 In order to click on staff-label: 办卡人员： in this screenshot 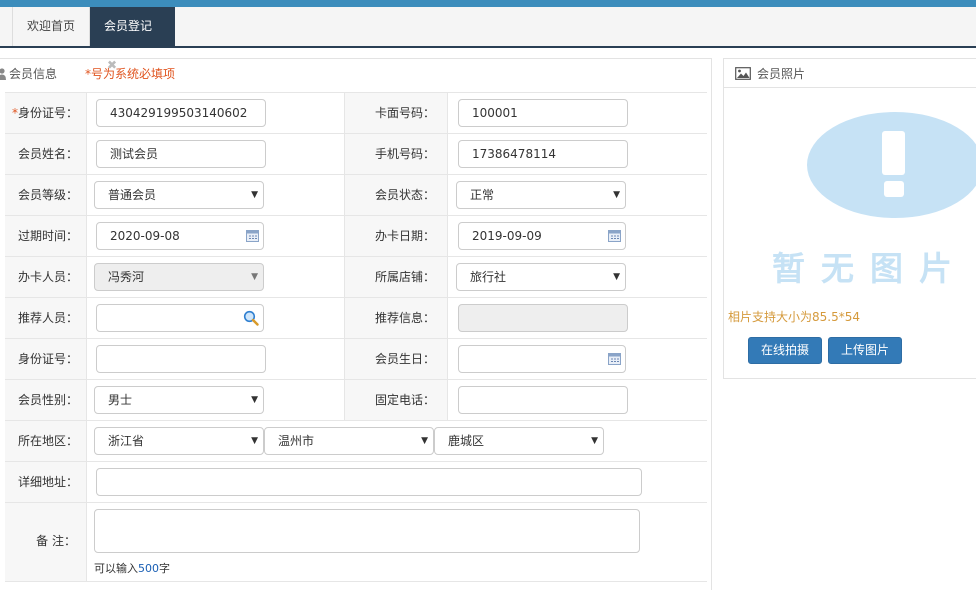, I will do `click(46, 277)`.